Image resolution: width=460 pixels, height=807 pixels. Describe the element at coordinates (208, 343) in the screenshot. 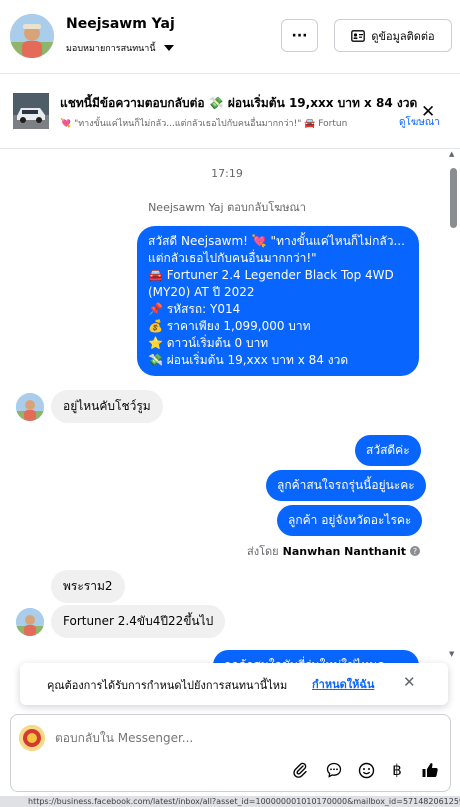

I see `ad-reply-line: ⭐ ดาวน์เริ่มต้น 0 บาท` at that location.